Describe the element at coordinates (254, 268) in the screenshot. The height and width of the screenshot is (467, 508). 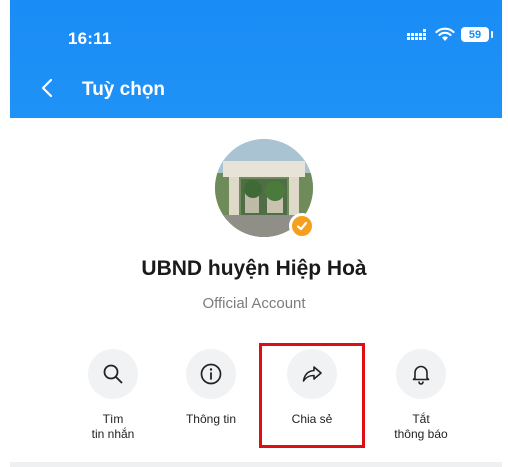
I see `profile-name: UBND huyện Hiệp Hoà` at that location.